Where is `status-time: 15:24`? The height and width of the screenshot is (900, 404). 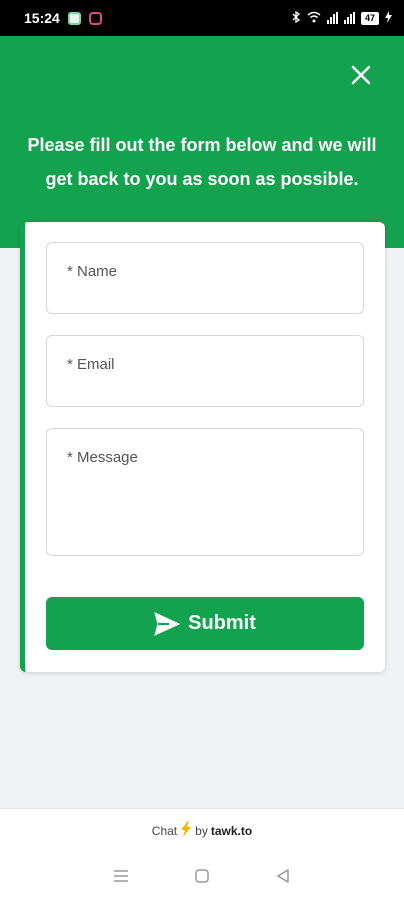 status-time: 15:24 is located at coordinates (42, 18).